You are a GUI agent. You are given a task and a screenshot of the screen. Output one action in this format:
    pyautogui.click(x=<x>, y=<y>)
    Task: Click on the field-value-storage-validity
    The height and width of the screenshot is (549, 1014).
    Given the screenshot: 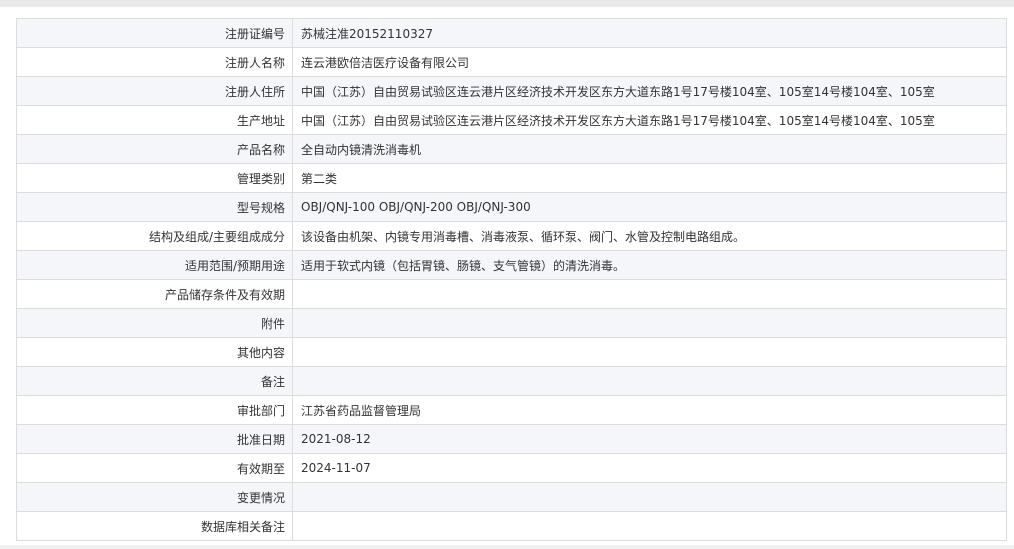 What is the action you would take?
    pyautogui.click(x=649, y=294)
    